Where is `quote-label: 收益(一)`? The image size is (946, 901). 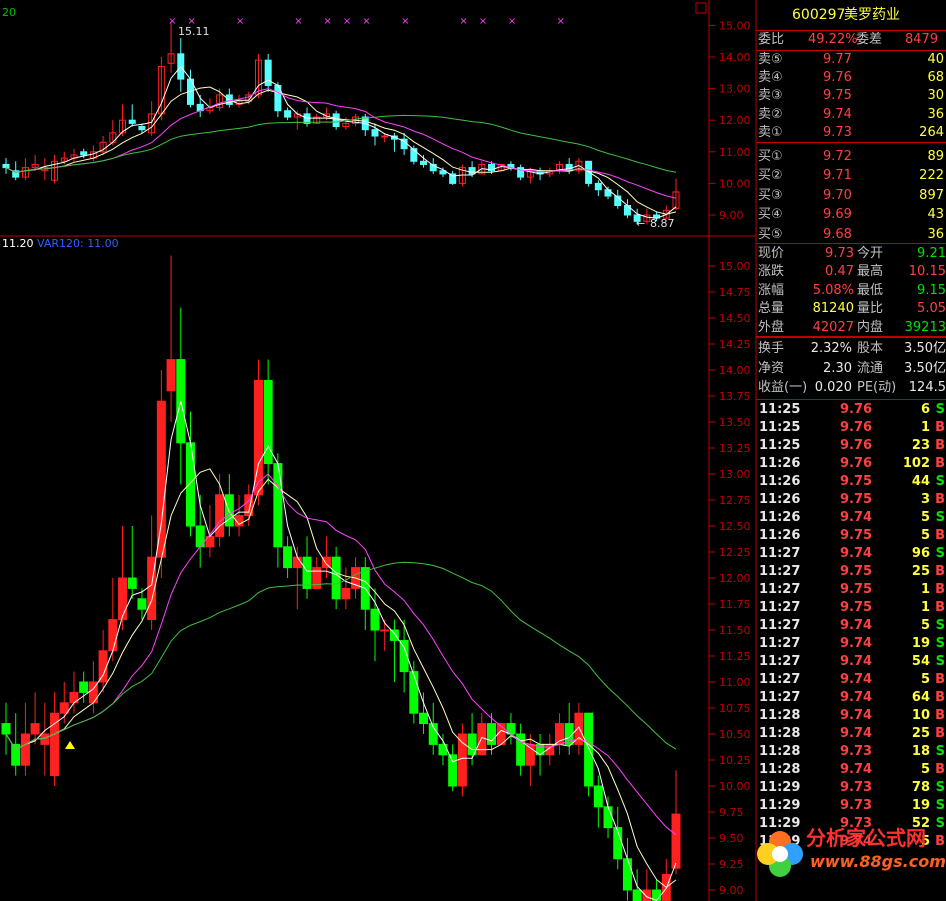
quote-label: 收益(一) is located at coordinates (783, 387).